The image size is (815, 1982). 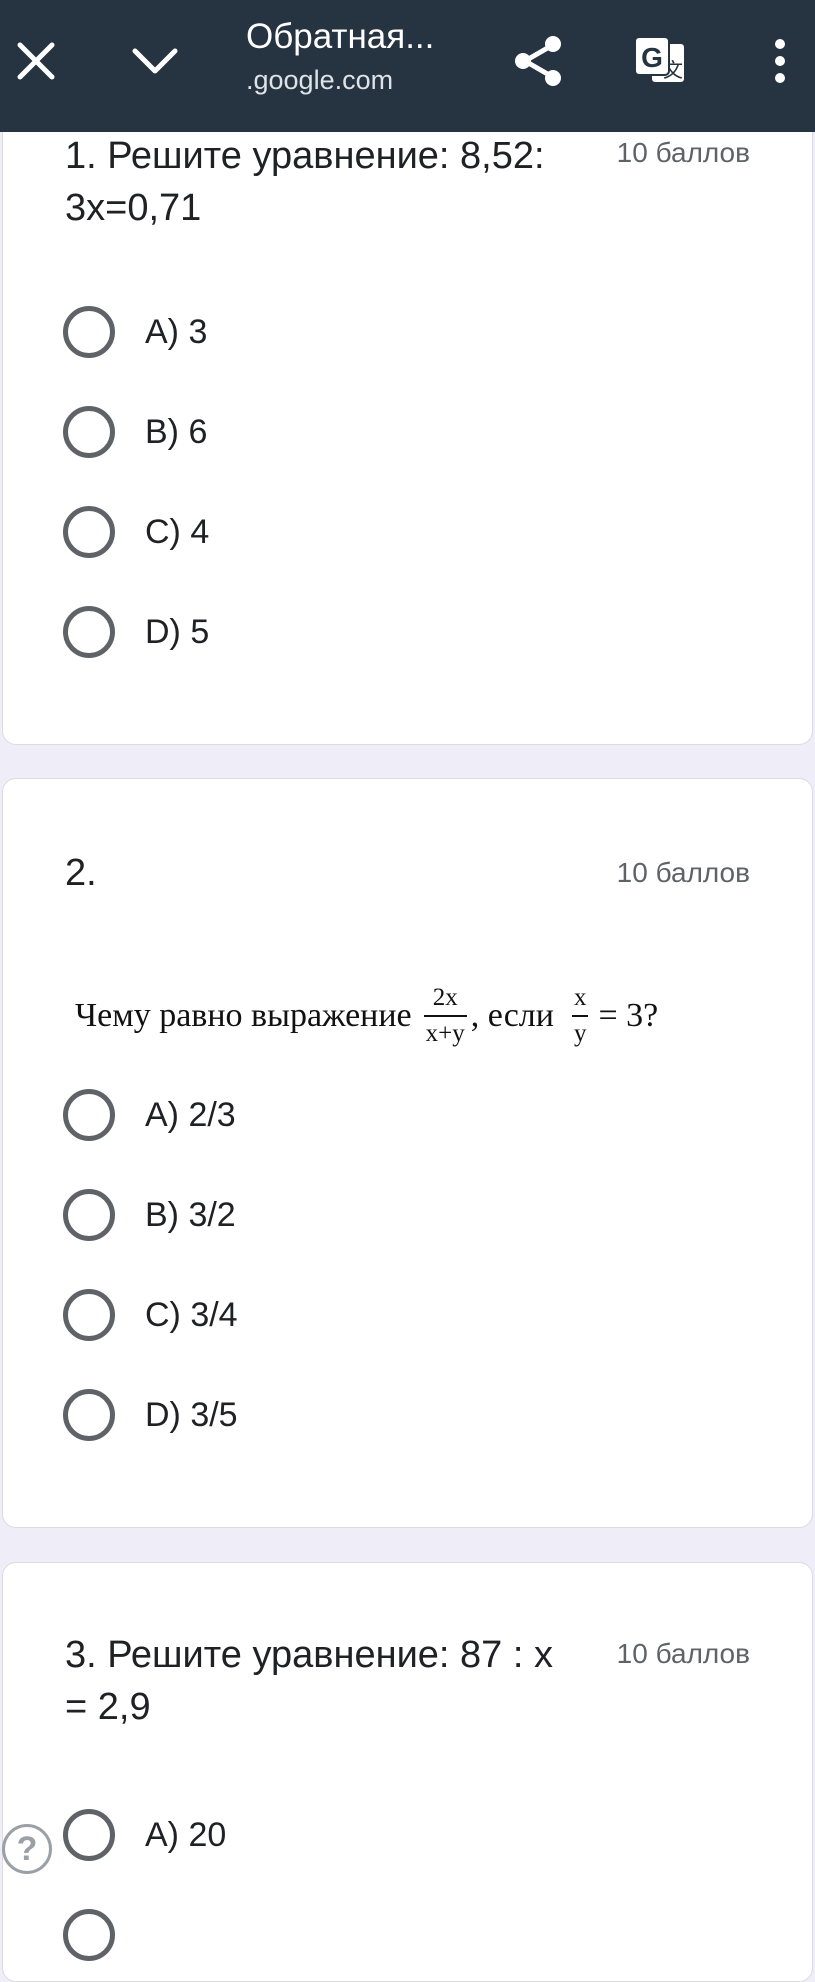 What do you see at coordinates (190, 1214) in the screenshot?
I see `option-label: B) 3/2` at bounding box center [190, 1214].